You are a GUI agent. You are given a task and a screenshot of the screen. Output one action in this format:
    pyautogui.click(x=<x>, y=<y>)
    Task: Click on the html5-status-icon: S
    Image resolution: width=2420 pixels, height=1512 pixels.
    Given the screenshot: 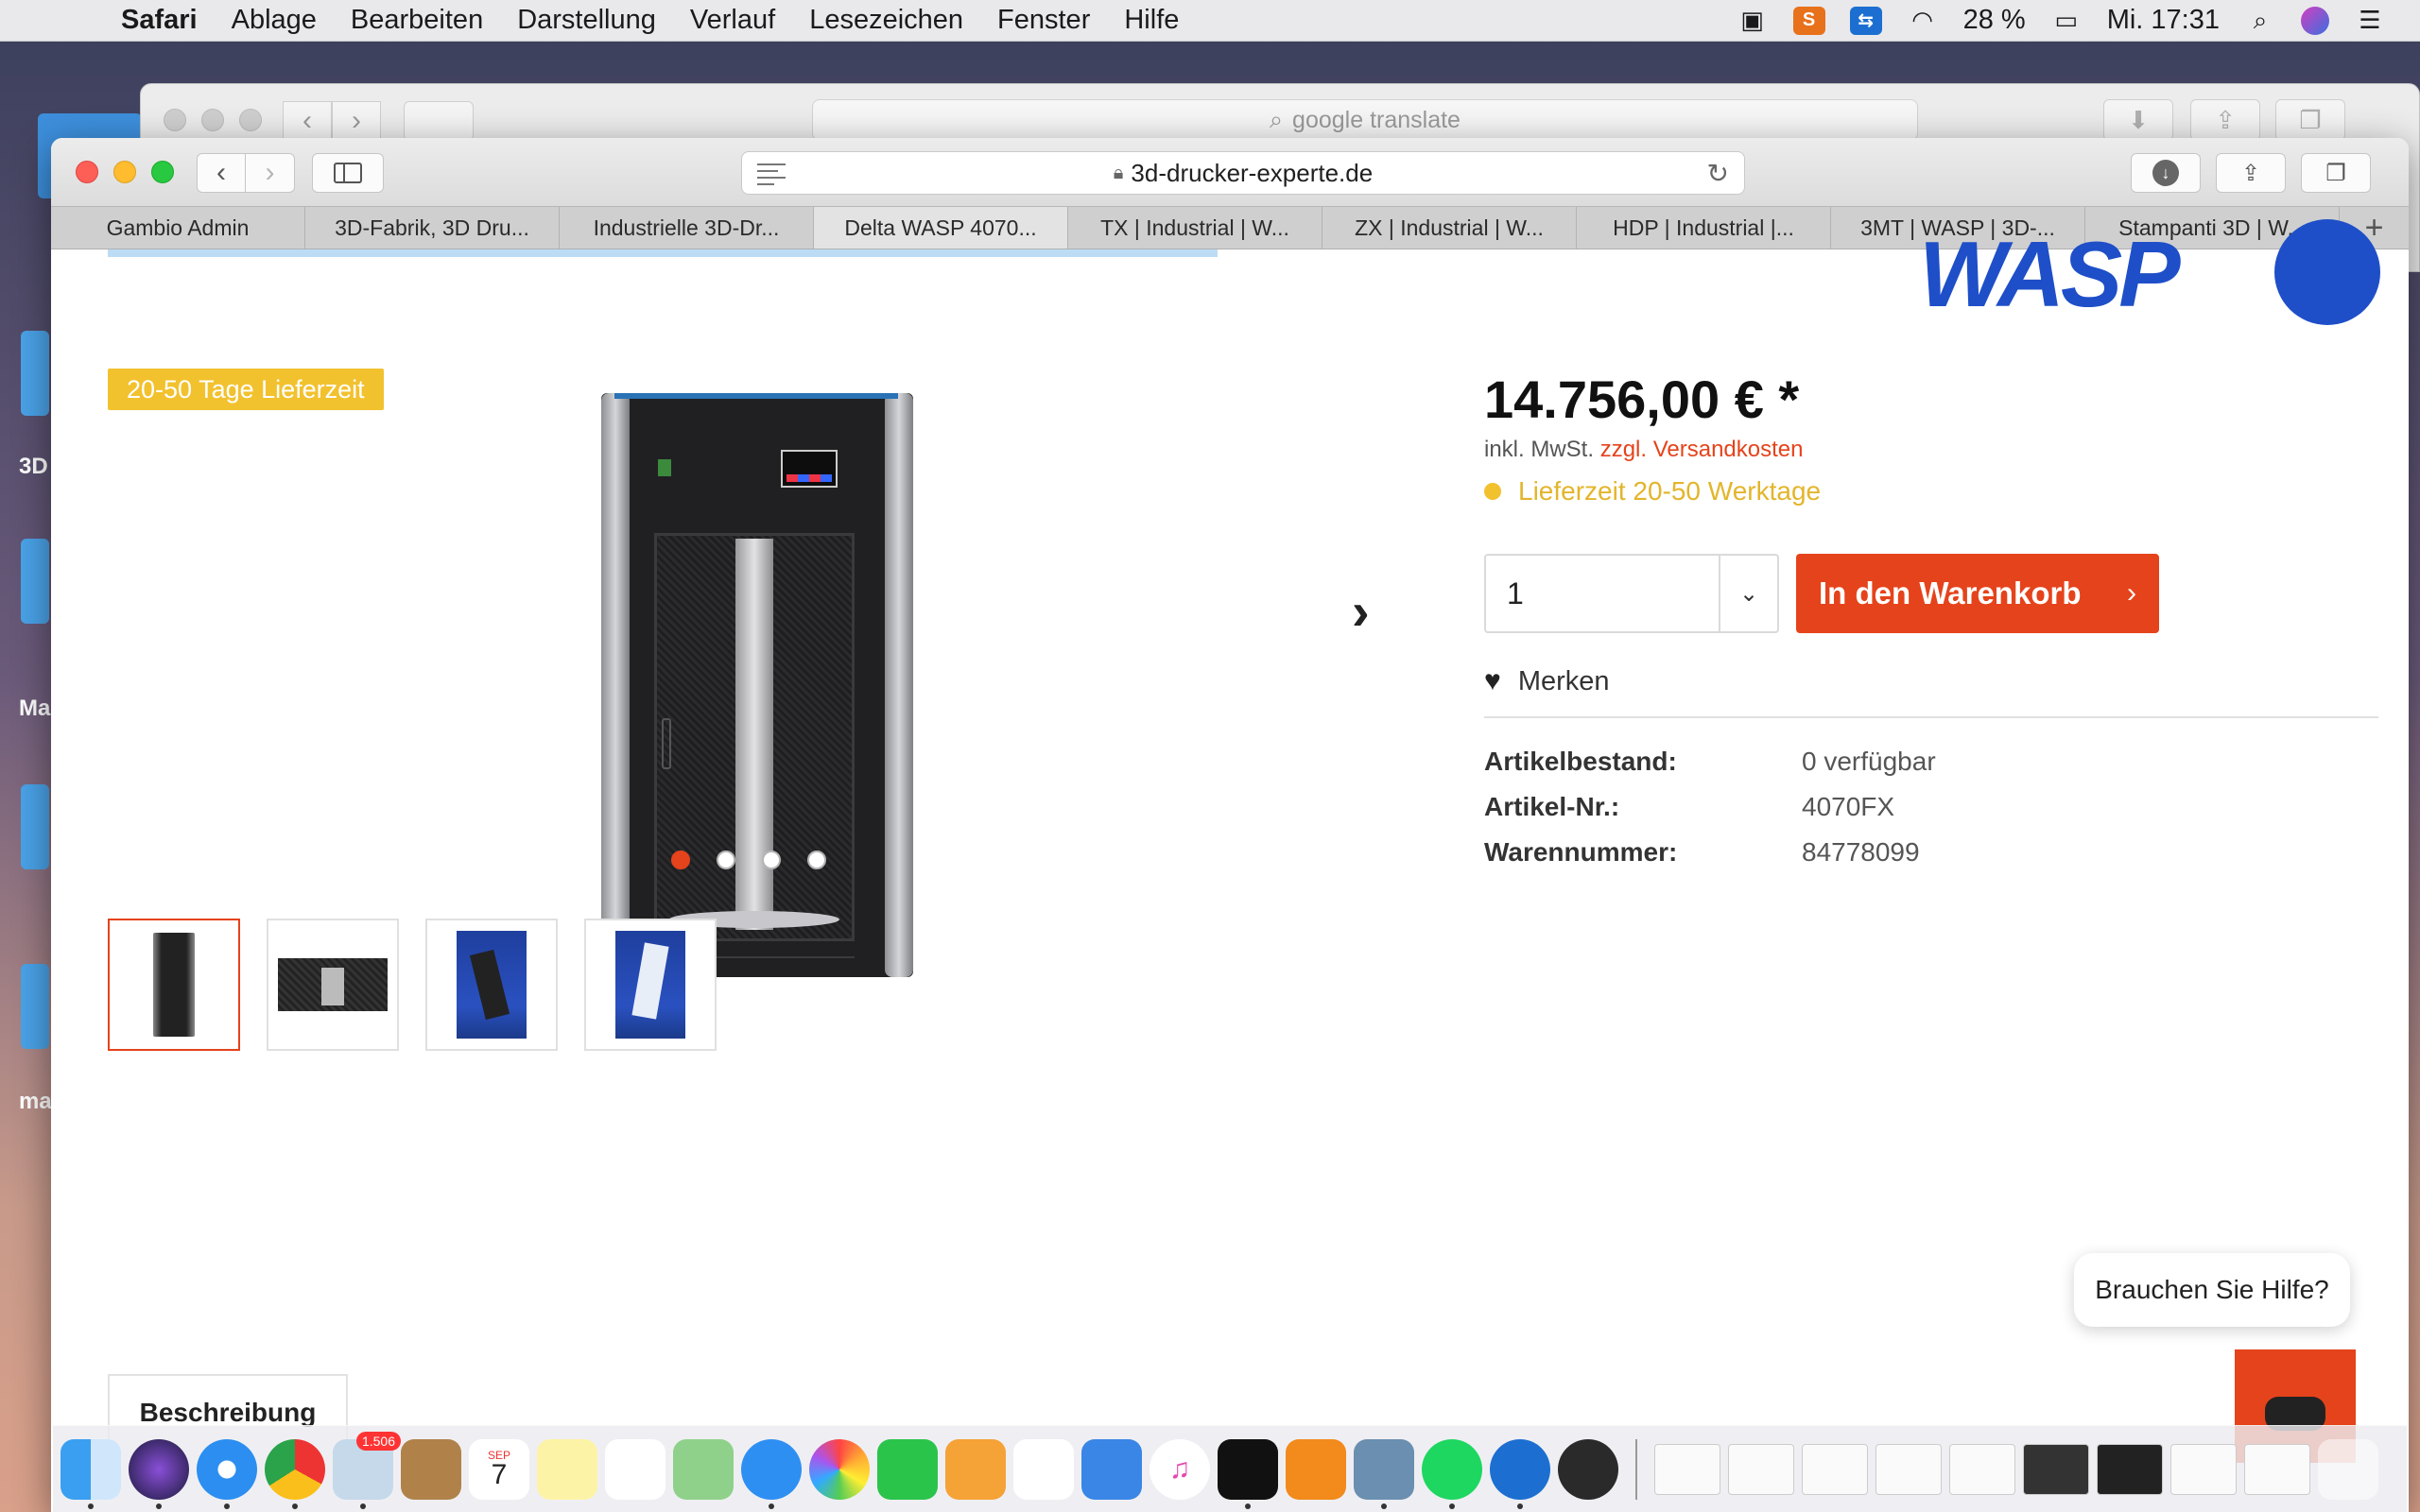 What is the action you would take?
    pyautogui.click(x=1808, y=20)
    